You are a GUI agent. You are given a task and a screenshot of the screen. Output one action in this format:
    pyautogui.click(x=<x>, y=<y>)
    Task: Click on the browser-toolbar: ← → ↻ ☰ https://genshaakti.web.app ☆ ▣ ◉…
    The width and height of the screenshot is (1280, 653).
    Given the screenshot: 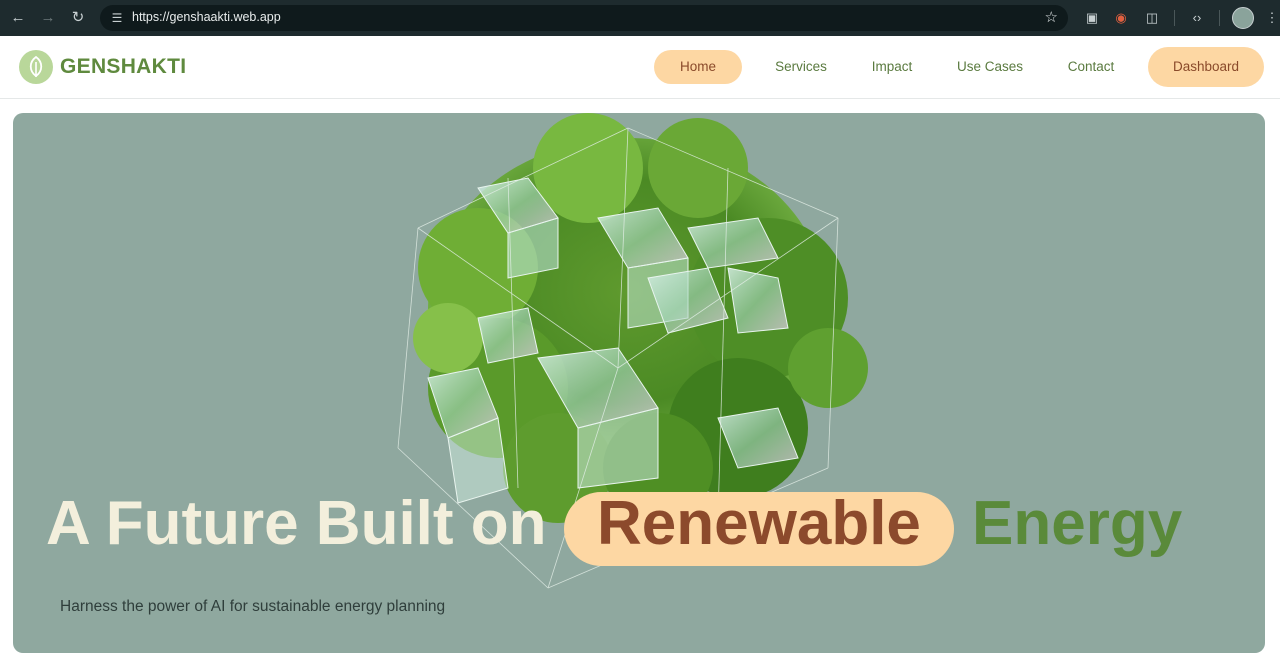 What is the action you would take?
    pyautogui.click(x=640, y=18)
    